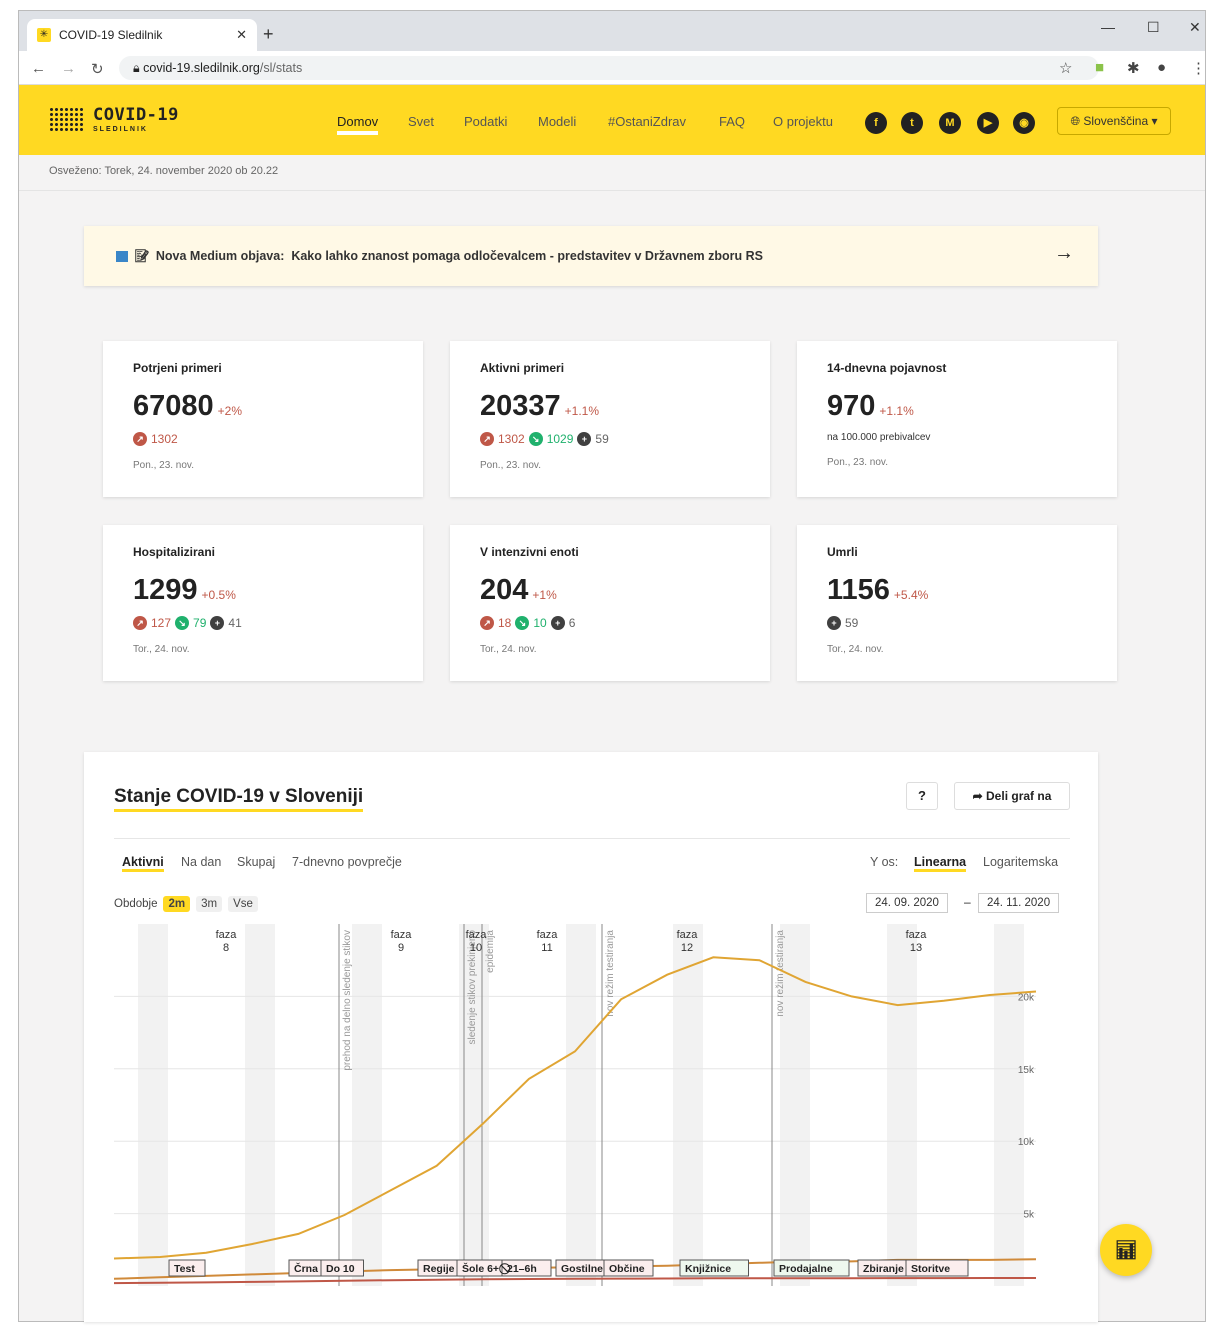 This screenshot has width=1206, height=1332. I want to click on y-axis-linear: Linearna, so click(940, 863).